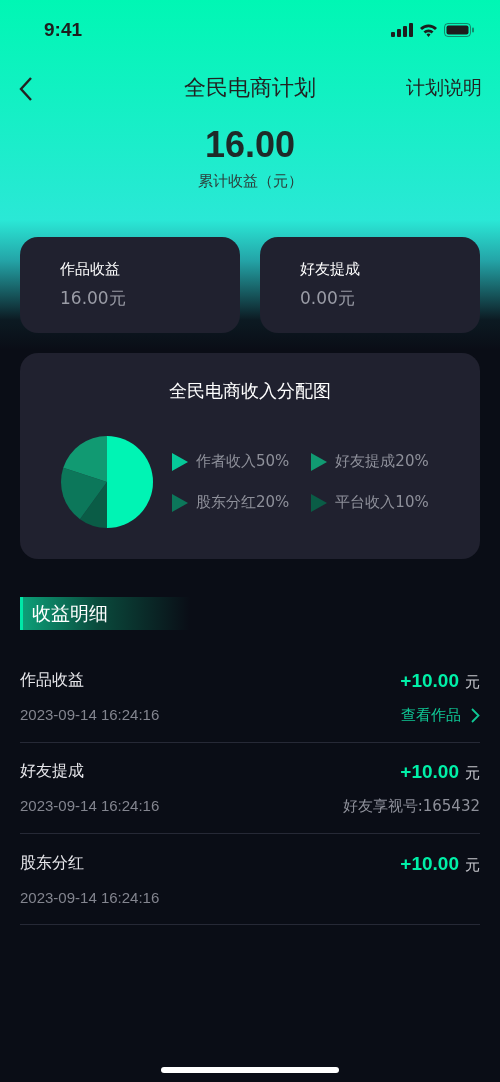 This screenshot has width=500, height=1082. Describe the element at coordinates (411, 806) in the screenshot. I see `friend-id: 好友享视号:165432` at that location.